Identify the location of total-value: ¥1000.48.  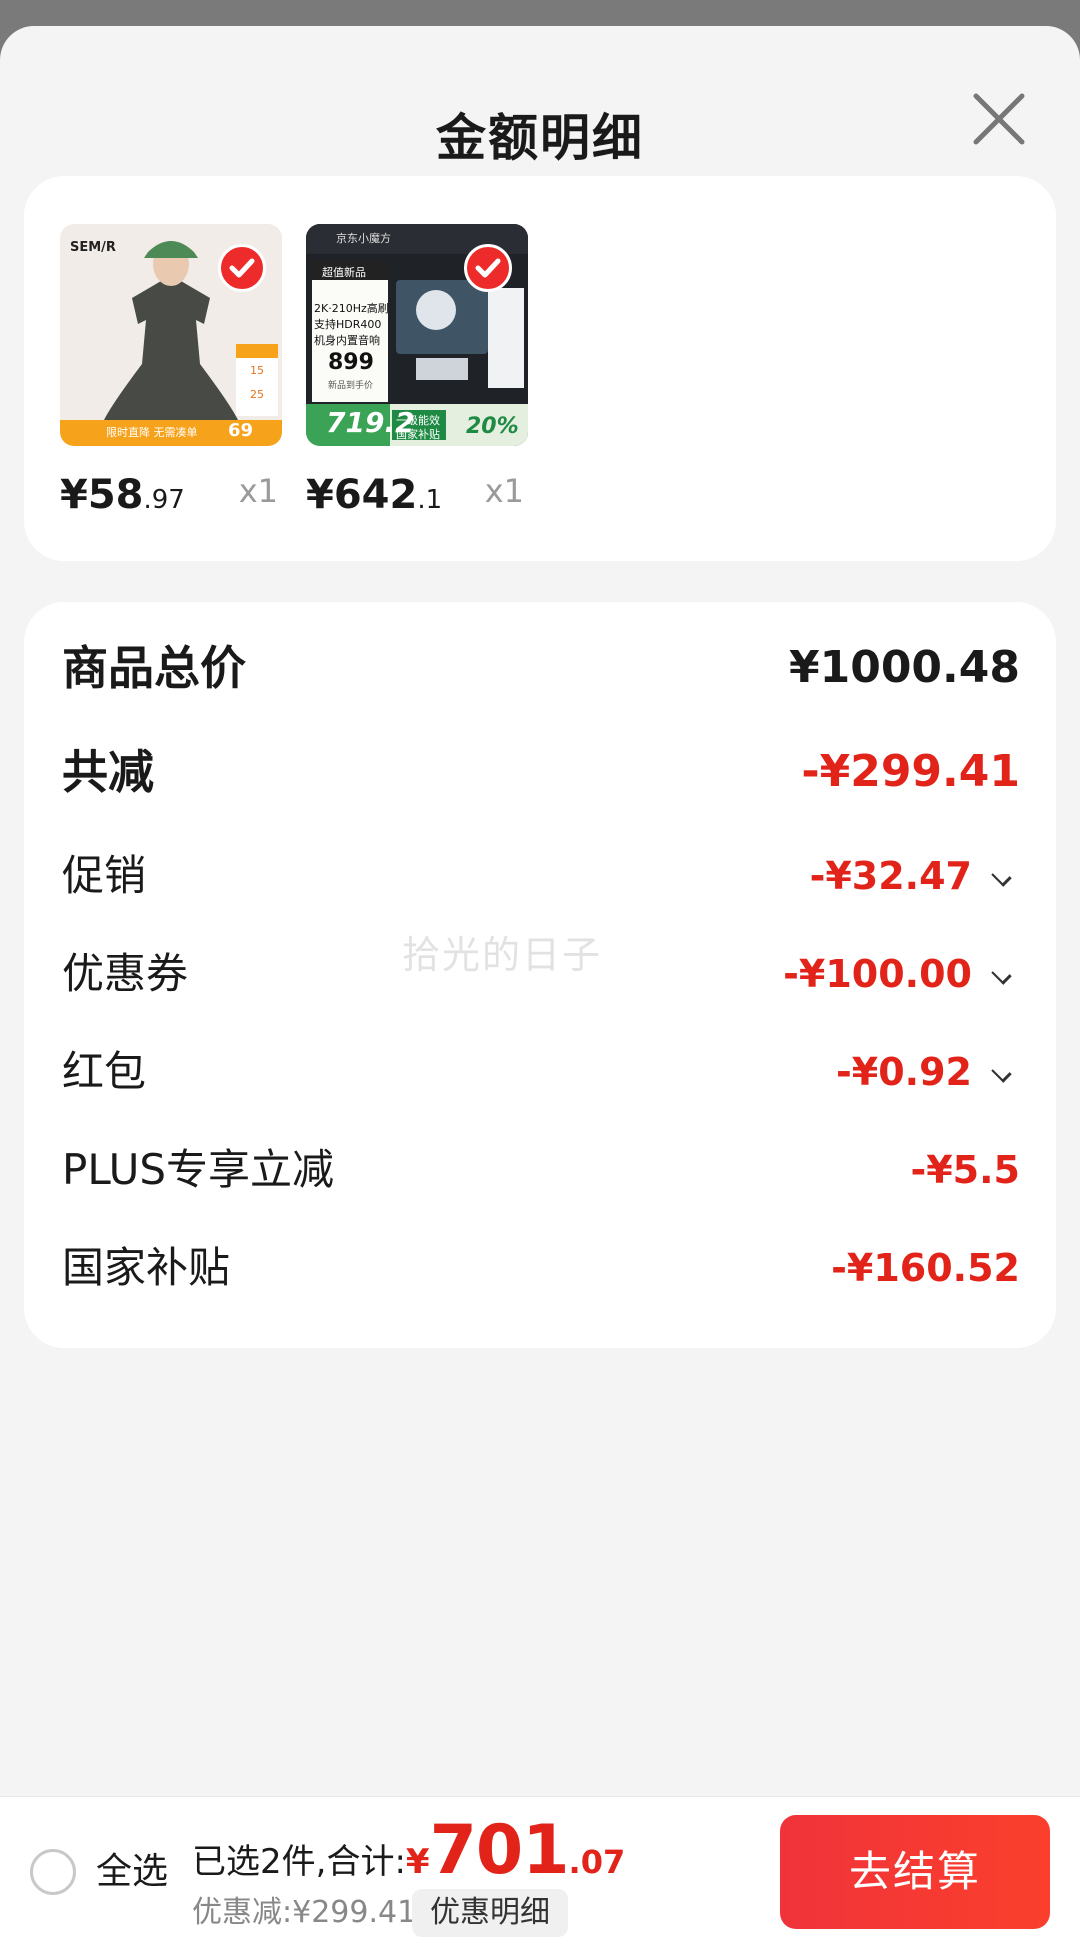
(904, 667).